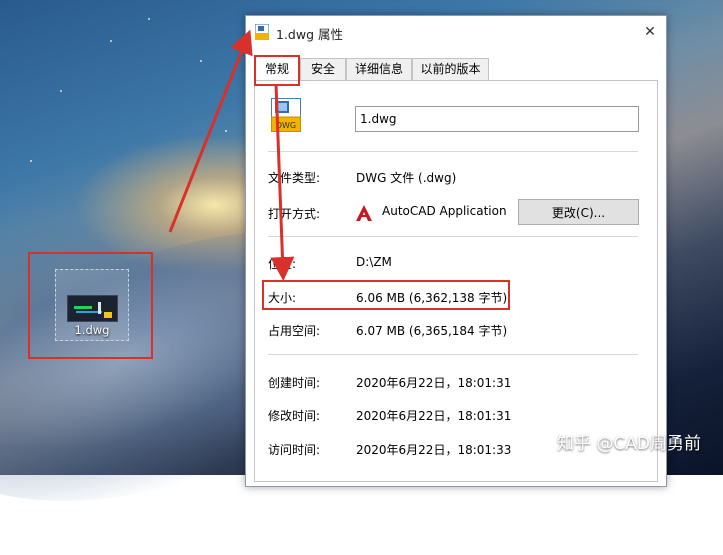  I want to click on annotation-arrows, so click(231, 155).